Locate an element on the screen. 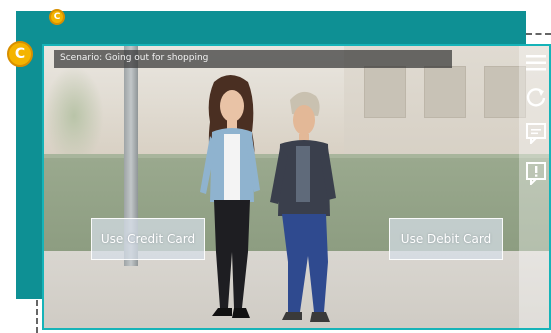 The width and height of the screenshot is (551, 333). menu-icon is located at coordinates (536, 63).